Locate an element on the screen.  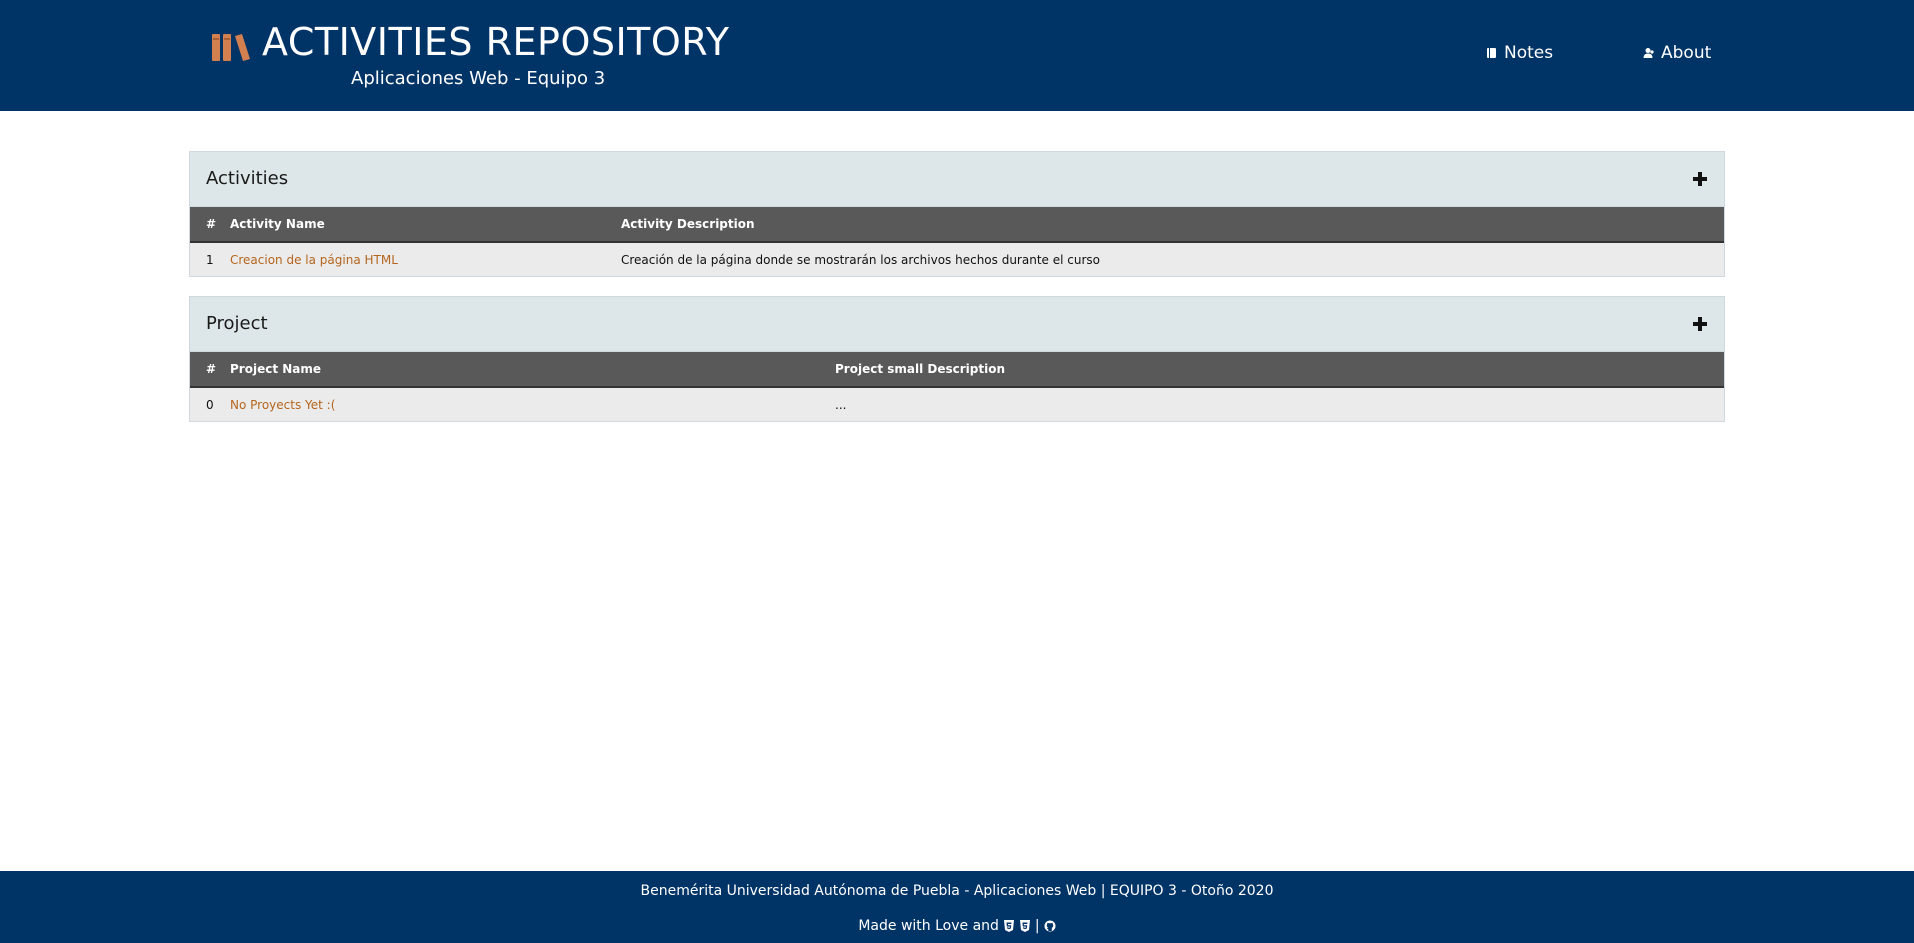
users-icon is located at coordinates (1648, 53).